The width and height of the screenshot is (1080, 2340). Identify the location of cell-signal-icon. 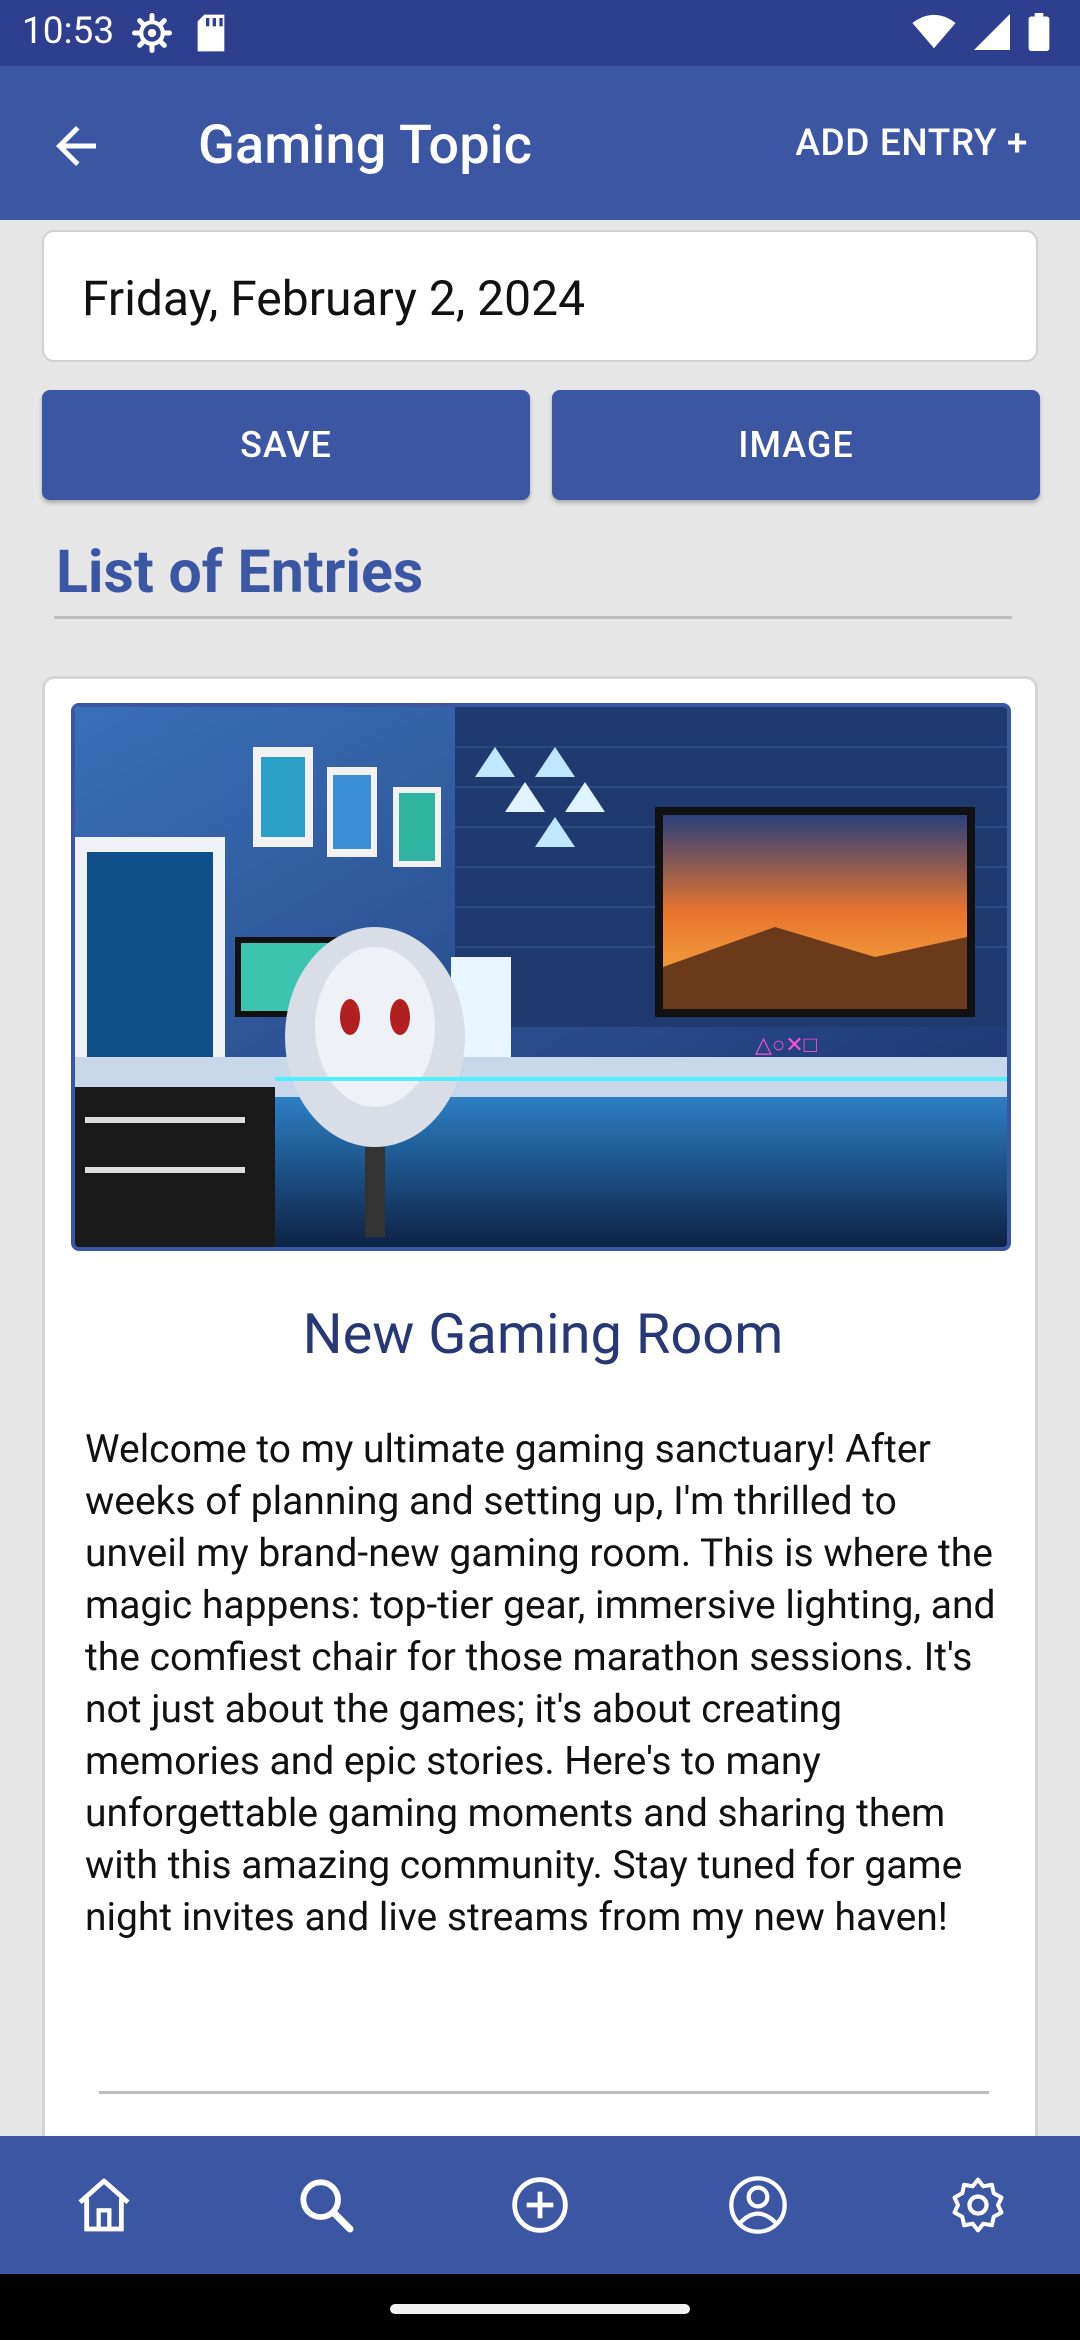
(992, 32).